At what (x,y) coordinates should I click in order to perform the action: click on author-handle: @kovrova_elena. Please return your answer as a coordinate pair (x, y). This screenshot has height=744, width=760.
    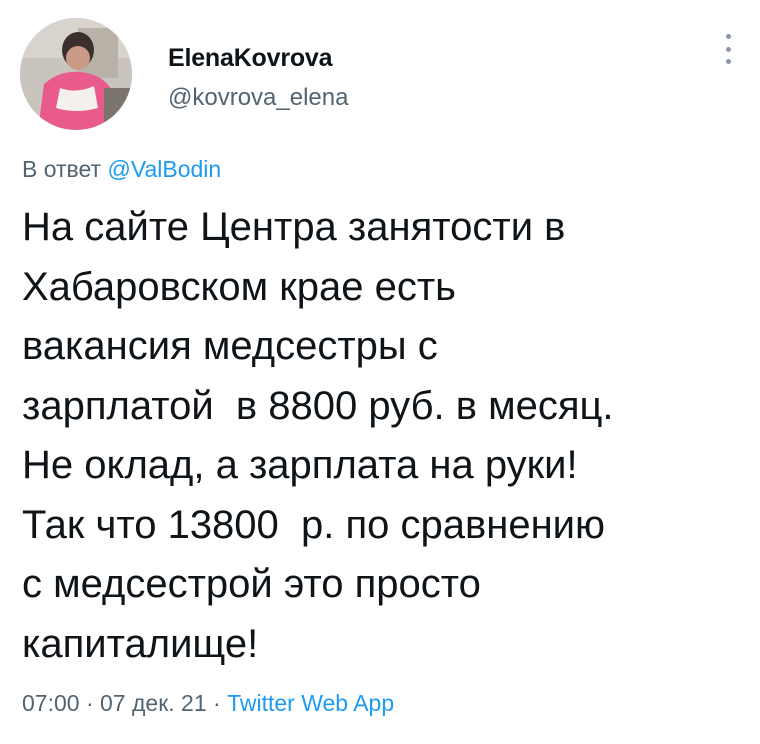
    Looking at the image, I should click on (258, 98).